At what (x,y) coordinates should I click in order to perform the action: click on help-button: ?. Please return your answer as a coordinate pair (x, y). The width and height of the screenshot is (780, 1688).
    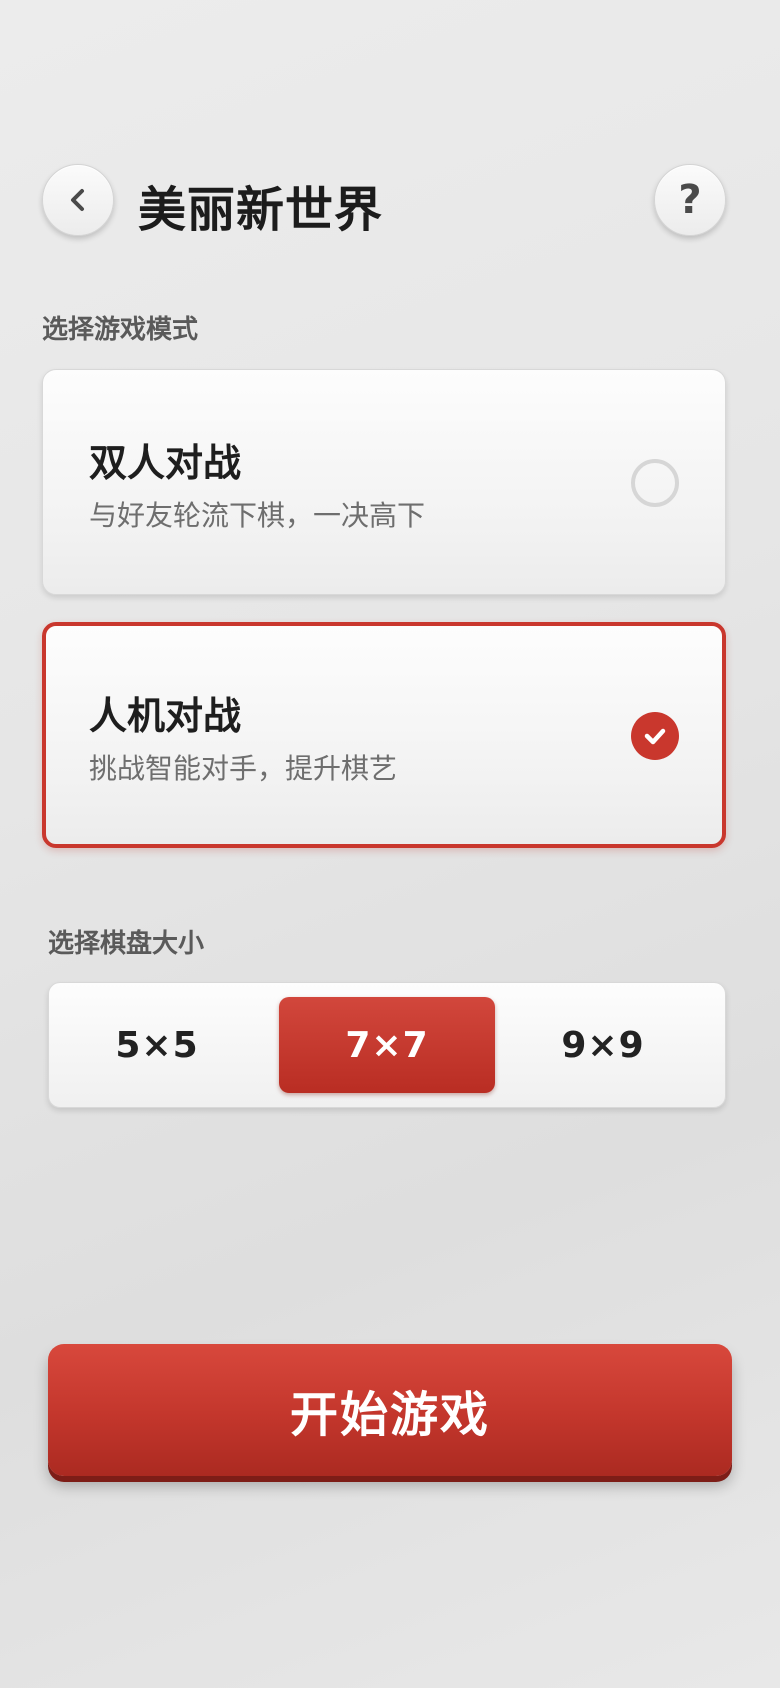
    Looking at the image, I should click on (690, 200).